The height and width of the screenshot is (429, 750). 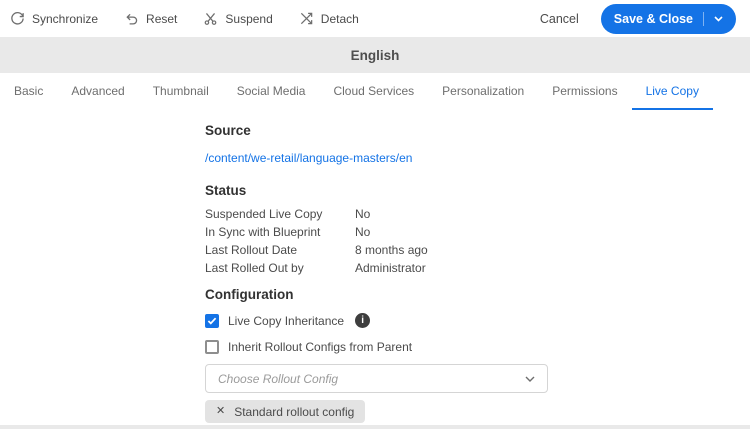 What do you see at coordinates (226, 190) in the screenshot?
I see `status-heading: Status` at bounding box center [226, 190].